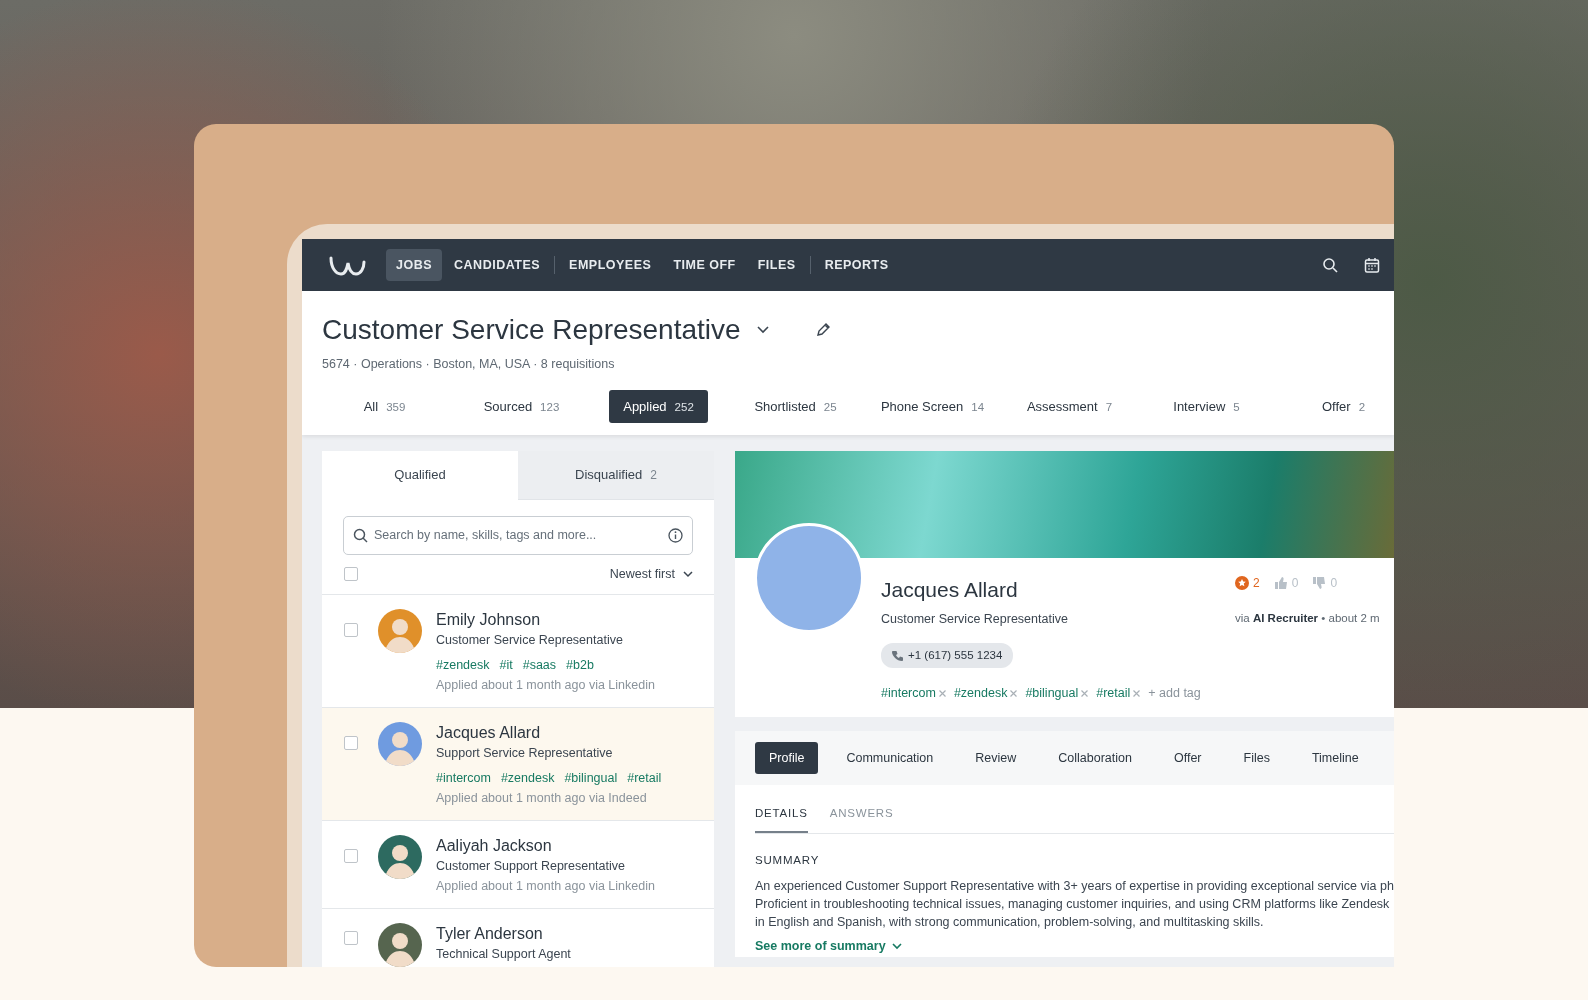  What do you see at coordinates (897, 655) in the screenshot?
I see `phone-icon` at bounding box center [897, 655].